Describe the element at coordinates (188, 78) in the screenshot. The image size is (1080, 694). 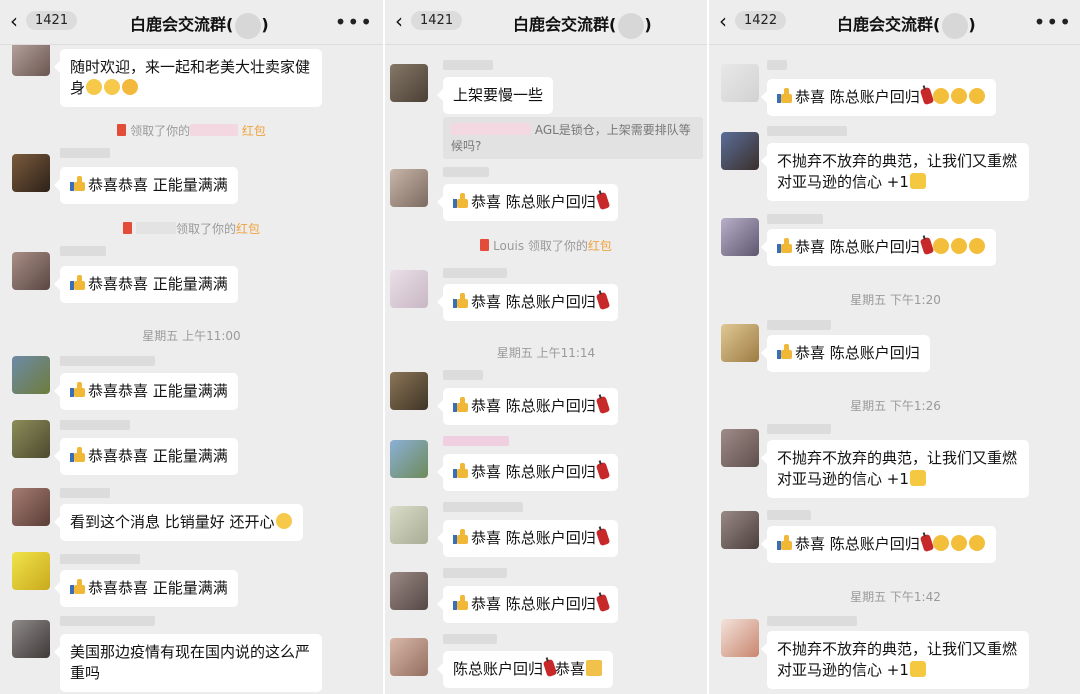
I see `message-bubble: 随时欢迎，来一起和老美大壮卖家健身` at that location.